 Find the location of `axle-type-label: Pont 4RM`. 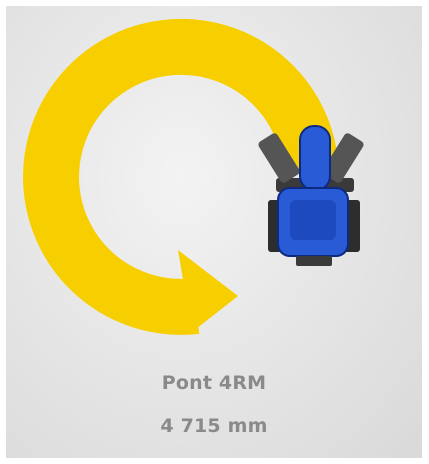

axle-type-label: Pont 4RM is located at coordinates (214, 383).